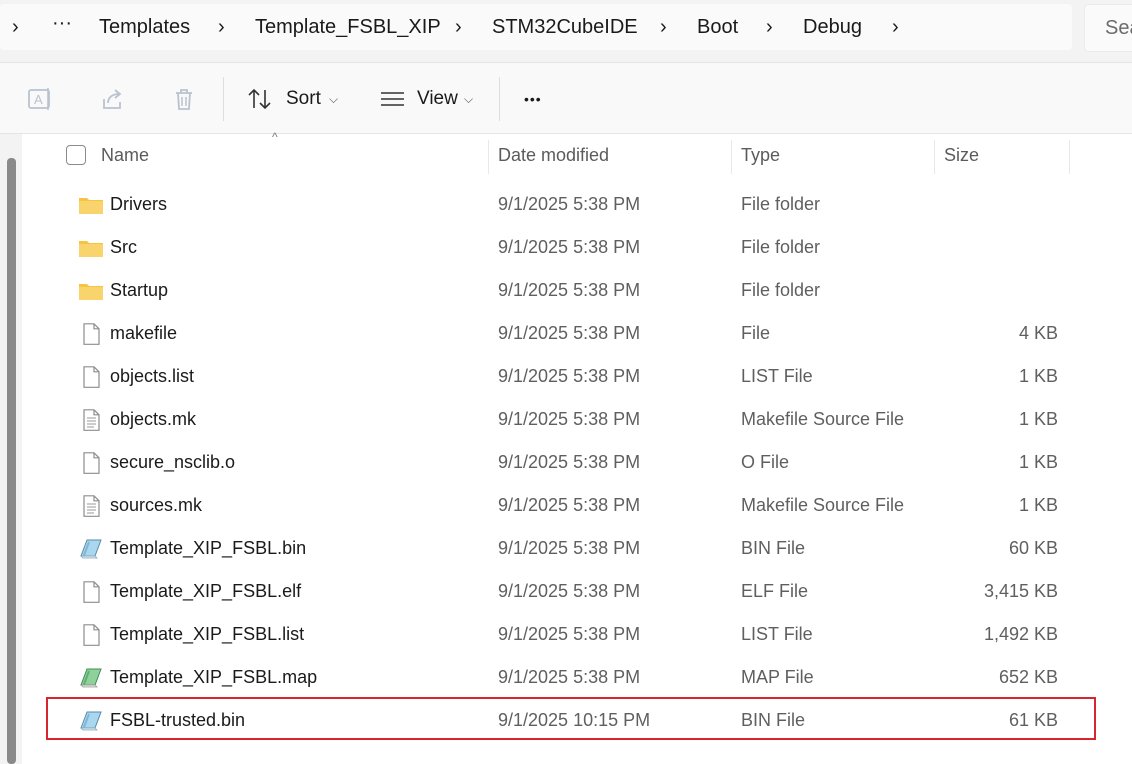 The width and height of the screenshot is (1132, 764). Describe the element at coordinates (91, 678) in the screenshot. I see `map-file-icon` at that location.